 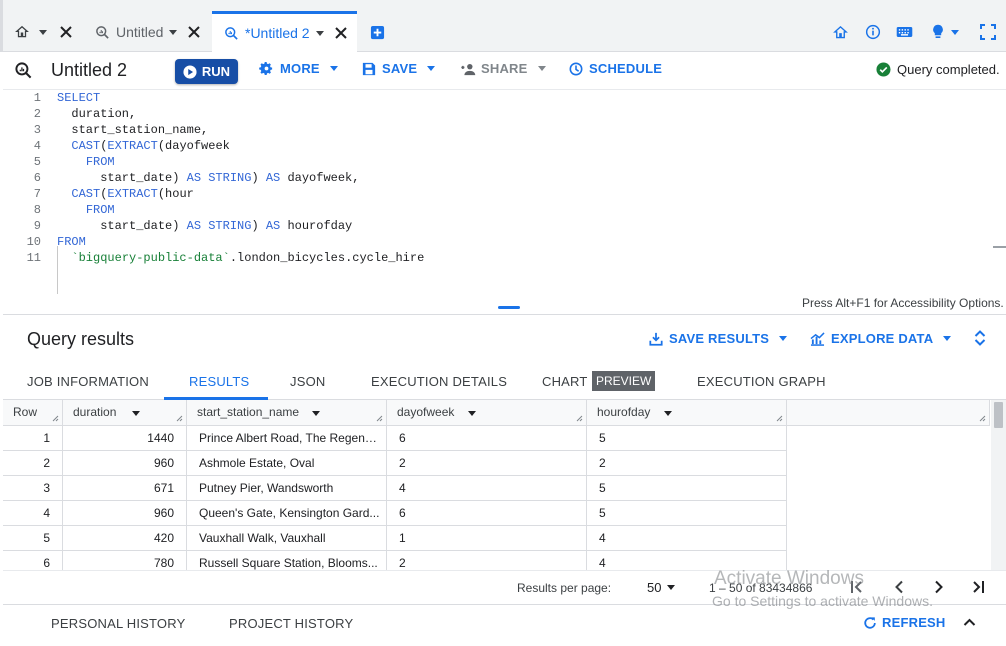 What do you see at coordinates (287, 463) in the screenshot?
I see `cell-start-station-name: Ashmole Estate, Oval` at bounding box center [287, 463].